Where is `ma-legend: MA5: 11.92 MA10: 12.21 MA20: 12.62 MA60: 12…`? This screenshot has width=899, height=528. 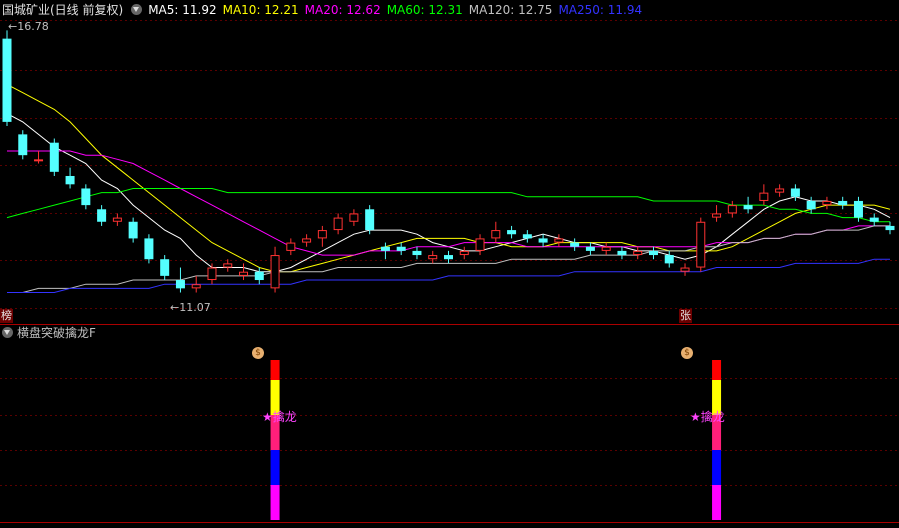 ma-legend: MA5: 11.92 MA10: 12.21 MA20: 12.62 MA60: 12… is located at coordinates (398, 10).